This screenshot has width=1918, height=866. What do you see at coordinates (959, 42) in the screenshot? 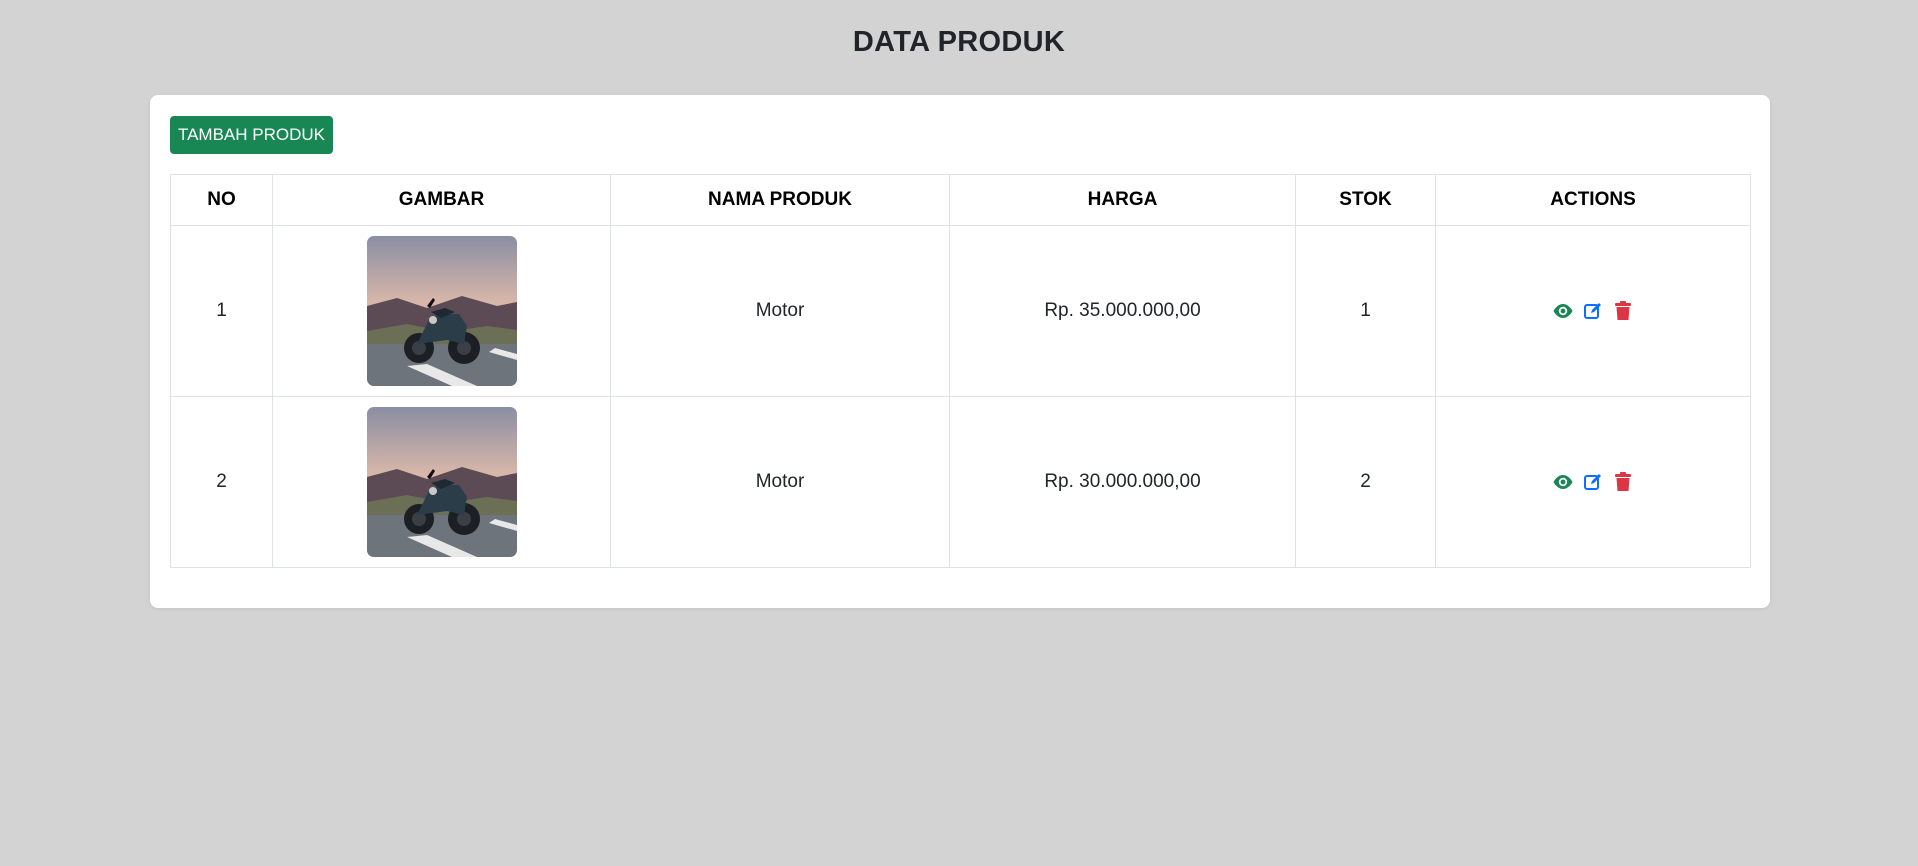
I see `page-title: DATA PRODUK` at bounding box center [959, 42].